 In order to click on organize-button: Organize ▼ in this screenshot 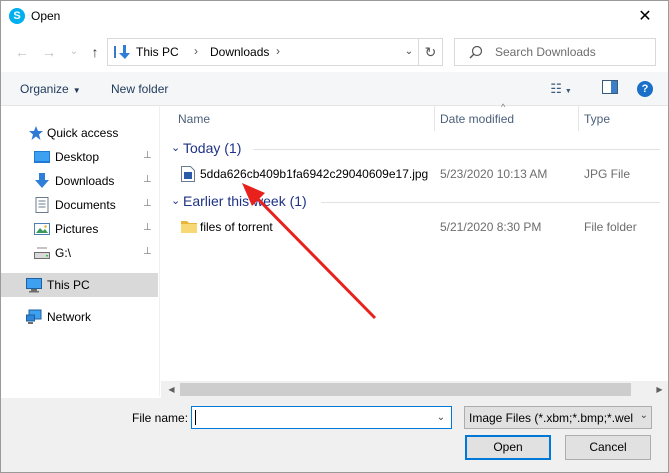, I will do `click(50, 89)`.